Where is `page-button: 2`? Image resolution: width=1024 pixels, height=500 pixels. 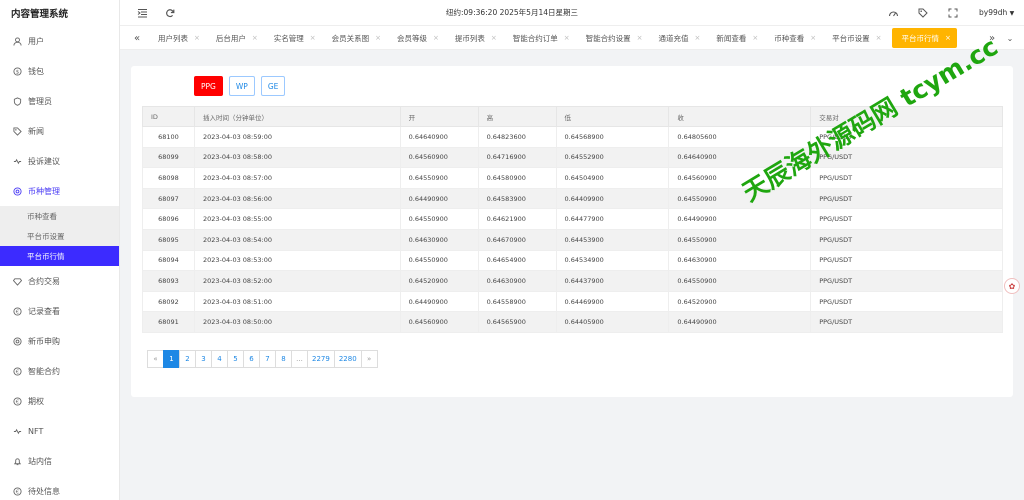 page-button: 2 is located at coordinates (187, 359).